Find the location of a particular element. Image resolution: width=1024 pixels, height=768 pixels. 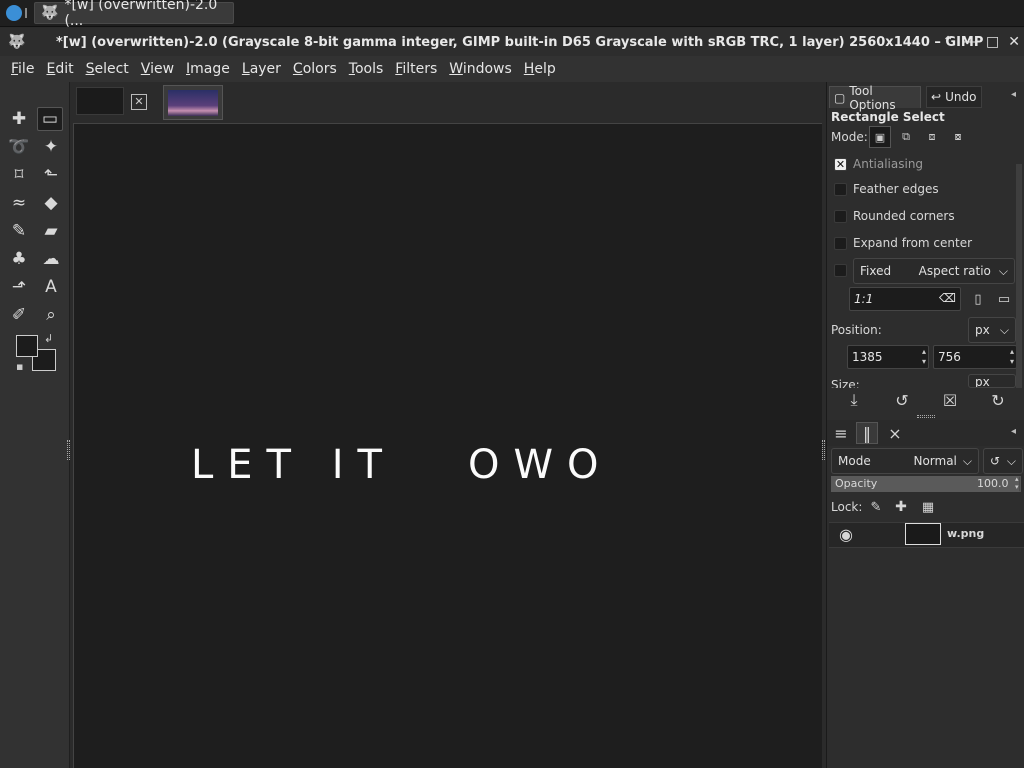

position-x-field: 1385 ▴ ▾ is located at coordinates (888, 357).